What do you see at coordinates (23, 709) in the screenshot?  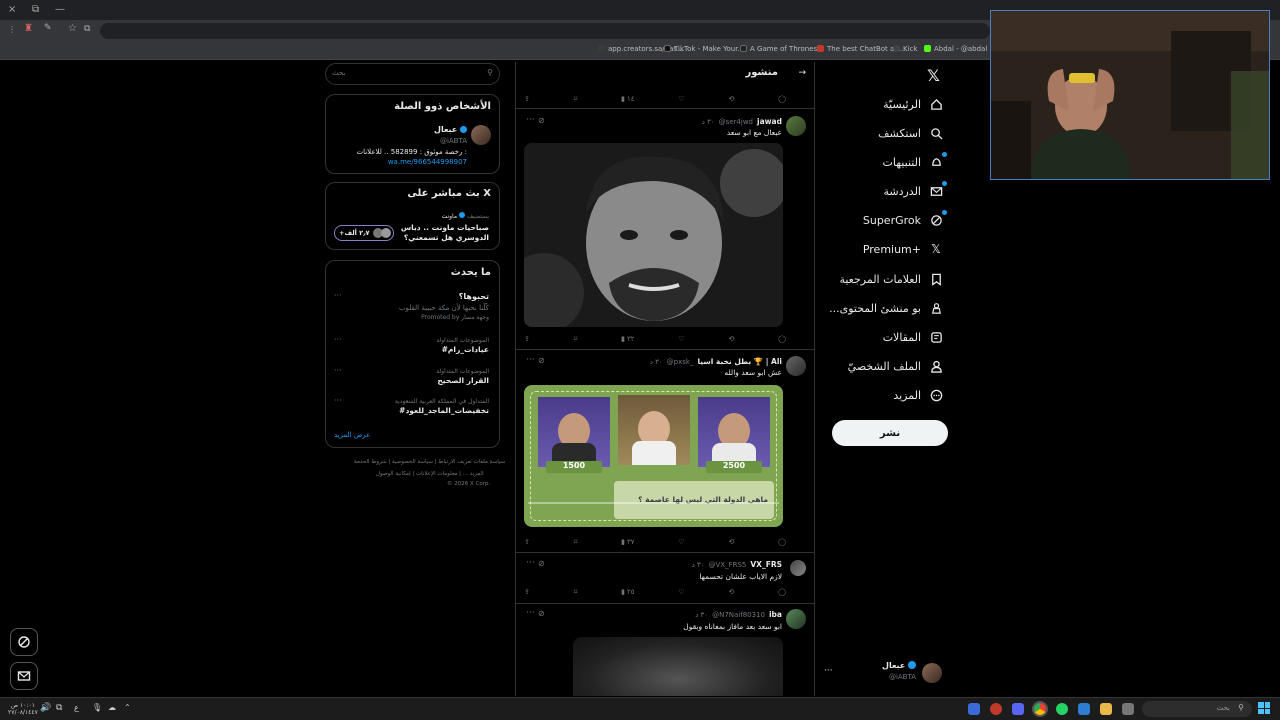 I see `clock: ١٠:٠١ ص ٢٧/٠٨/١٤٤٧` at bounding box center [23, 709].